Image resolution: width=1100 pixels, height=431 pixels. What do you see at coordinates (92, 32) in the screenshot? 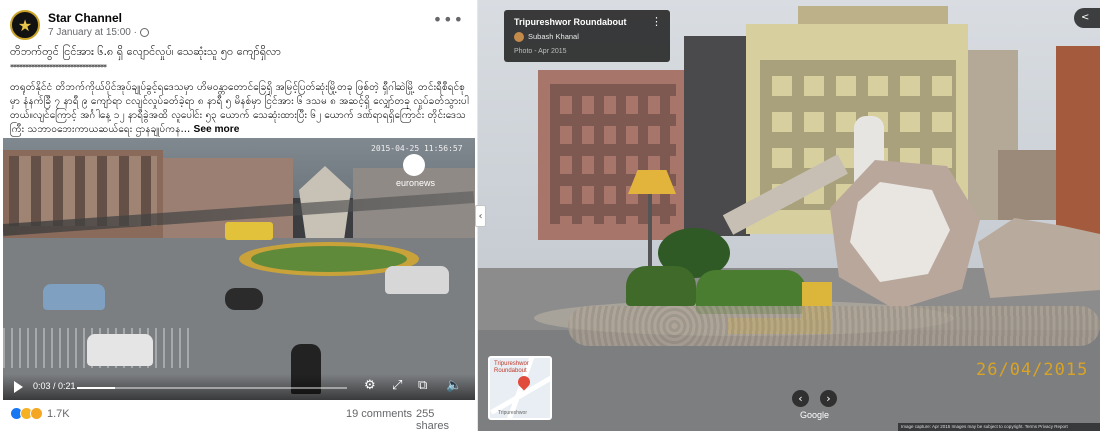
I see `post-time: 7 January at 15:00 ·` at bounding box center [92, 32].